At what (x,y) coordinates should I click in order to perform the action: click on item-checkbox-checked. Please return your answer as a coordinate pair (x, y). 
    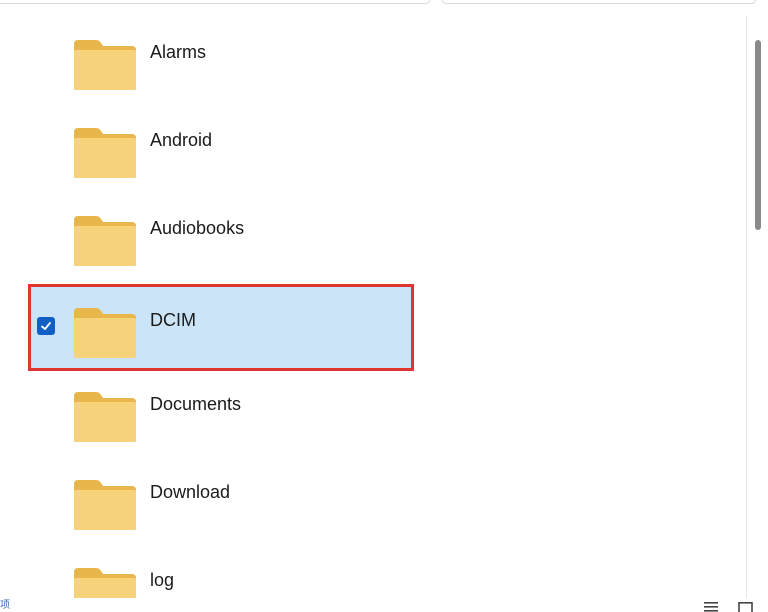
    Looking at the image, I should click on (46, 326).